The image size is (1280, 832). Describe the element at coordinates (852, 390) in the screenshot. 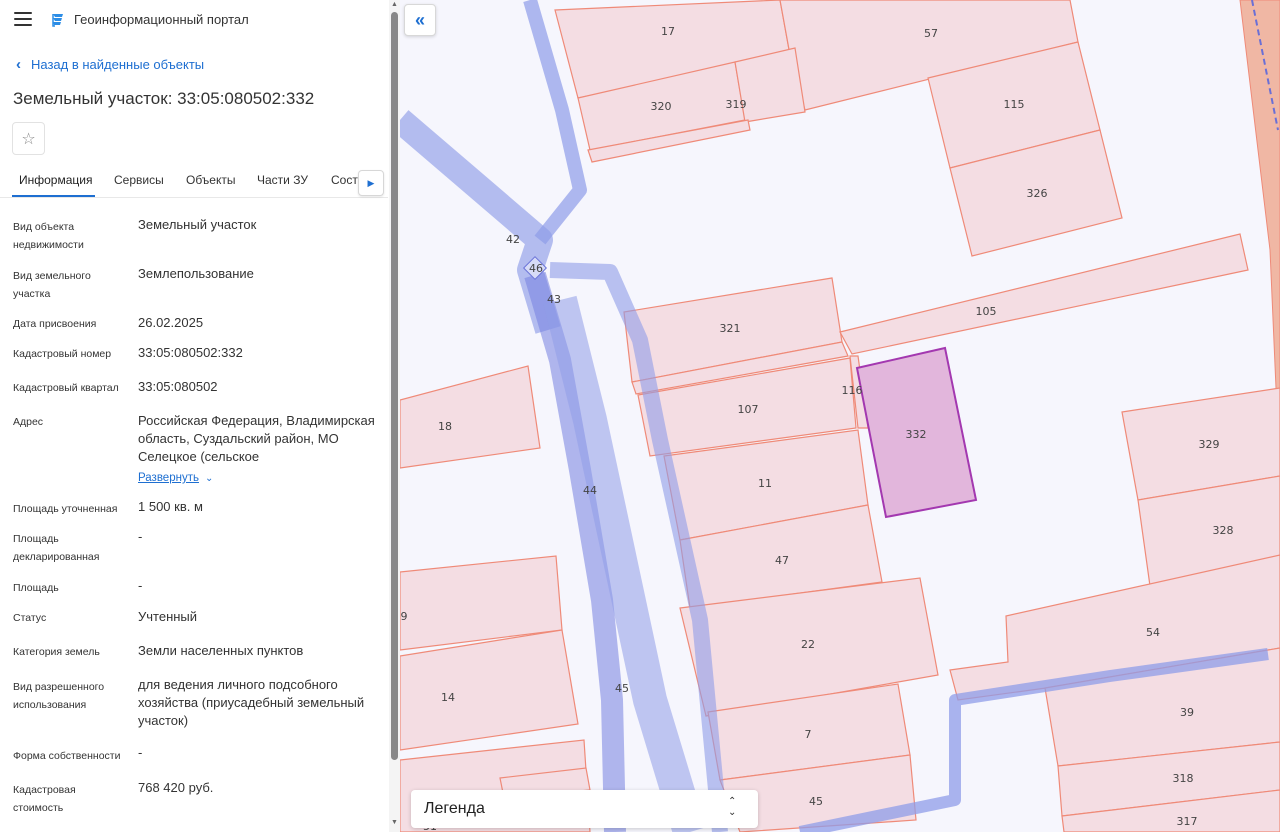

I see `parcel-label: 116` at that location.